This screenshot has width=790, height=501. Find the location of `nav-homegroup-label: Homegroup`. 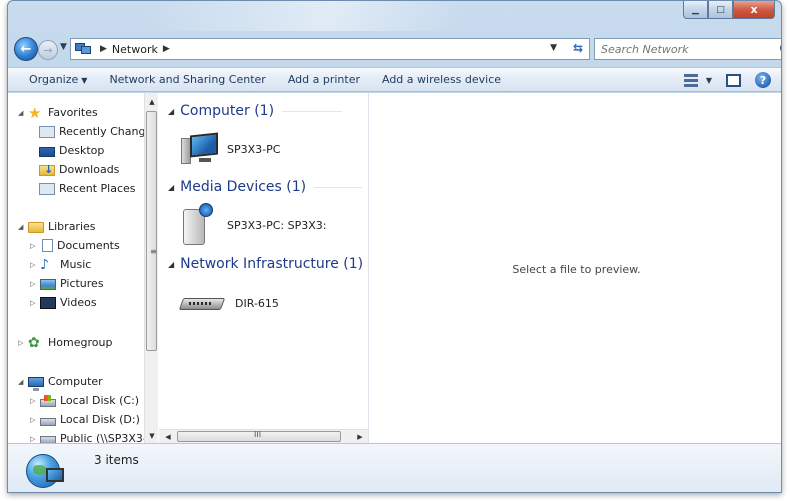

nav-homegroup-label: Homegroup is located at coordinates (80, 342).